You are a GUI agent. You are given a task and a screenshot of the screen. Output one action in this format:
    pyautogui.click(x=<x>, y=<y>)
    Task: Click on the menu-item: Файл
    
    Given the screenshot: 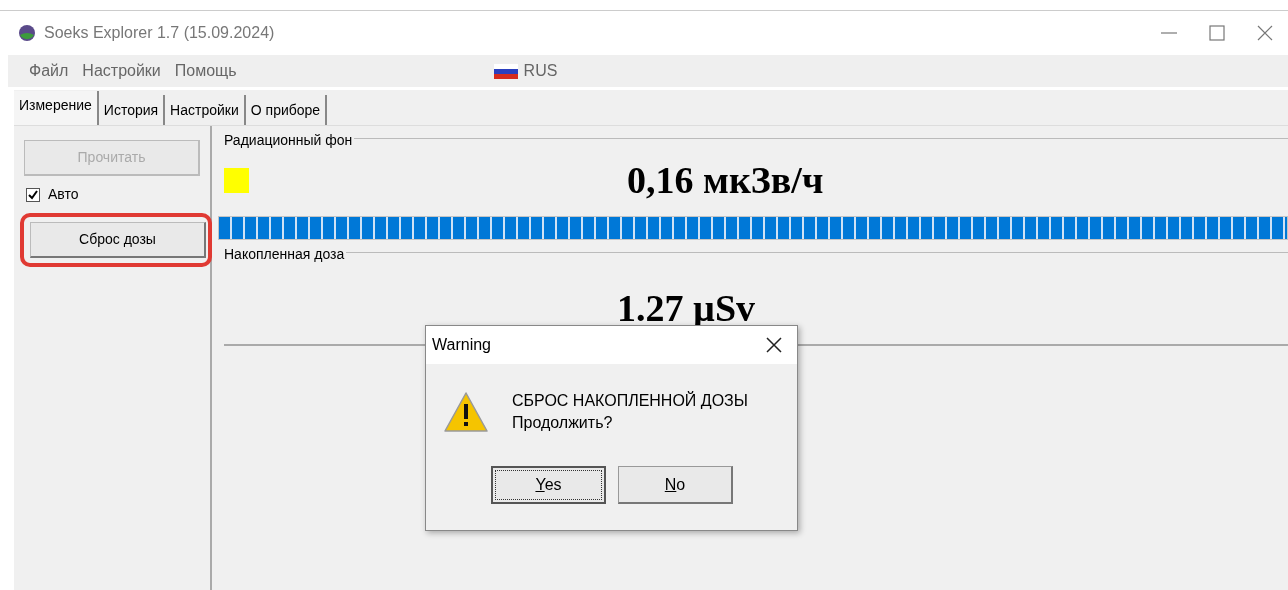 What is the action you would take?
    pyautogui.click(x=49, y=71)
    